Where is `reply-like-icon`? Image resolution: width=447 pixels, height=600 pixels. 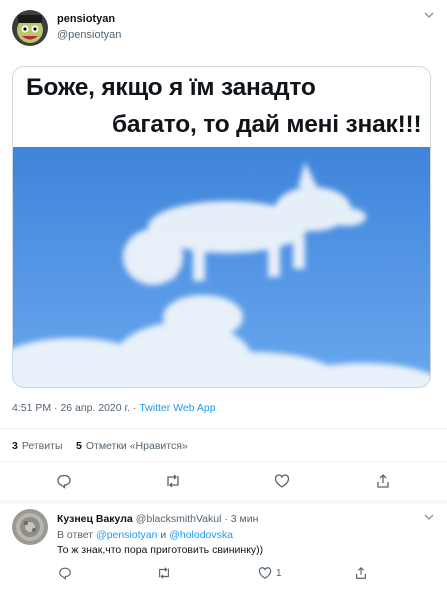
reply-like-icon is located at coordinates (265, 573).